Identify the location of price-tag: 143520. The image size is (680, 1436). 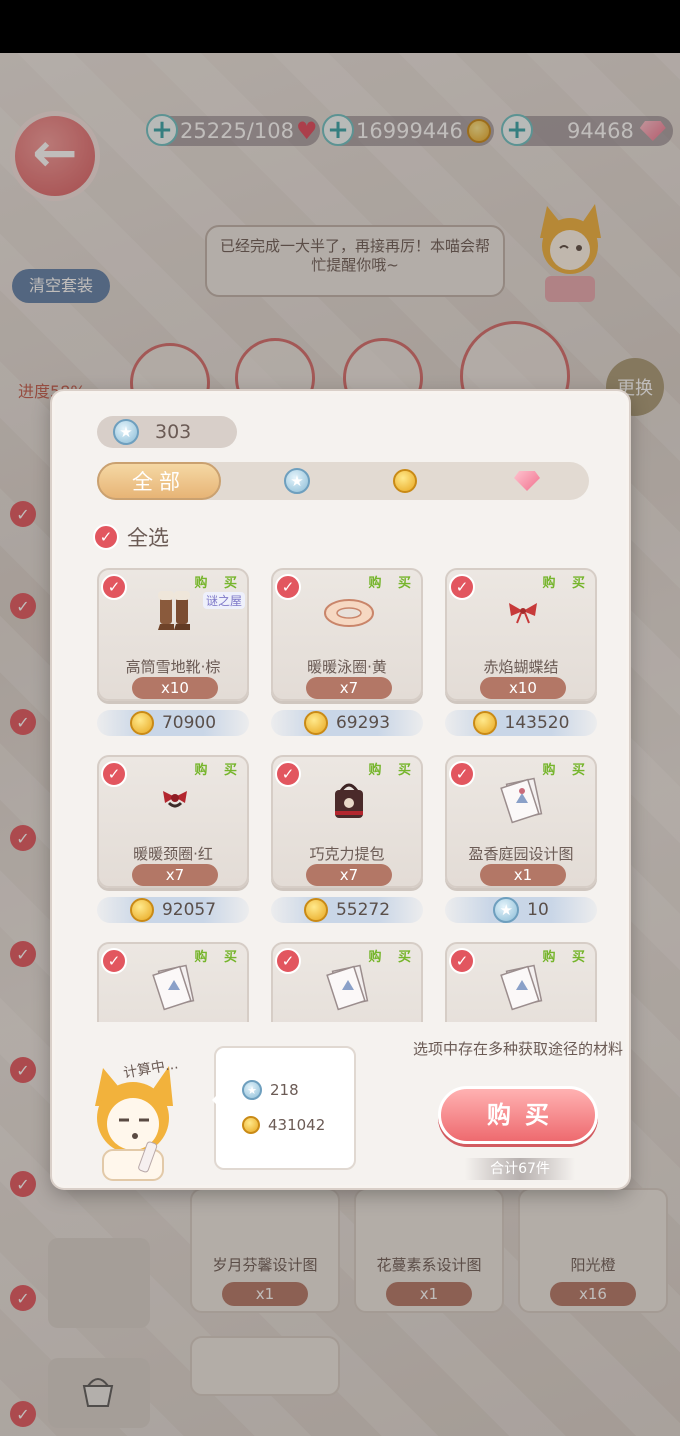
(521, 723).